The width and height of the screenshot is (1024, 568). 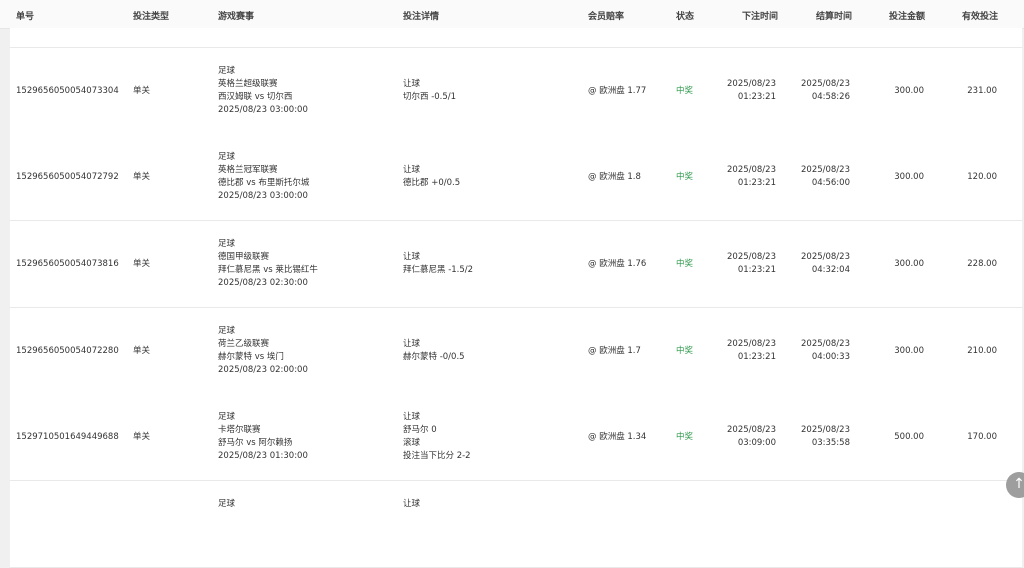 What do you see at coordinates (421, 15) in the screenshot?
I see `col-bet-detail: 投注详情` at bounding box center [421, 15].